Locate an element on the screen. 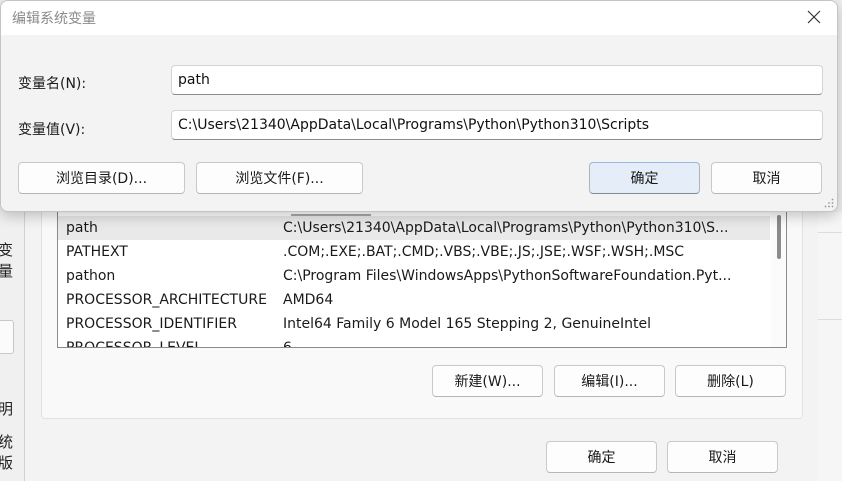 This screenshot has width=842, height=481. variable-value-label: 变量值(V): is located at coordinates (52, 130).